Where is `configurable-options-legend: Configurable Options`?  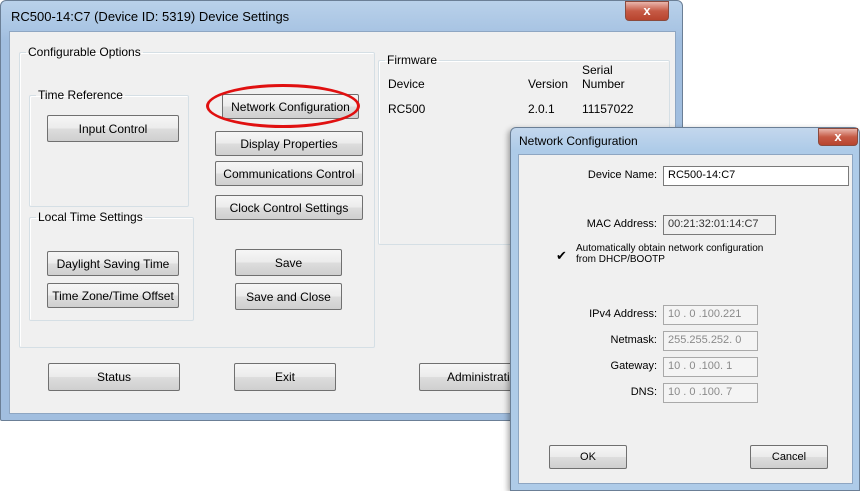 configurable-options-legend: Configurable Options is located at coordinates (84, 52).